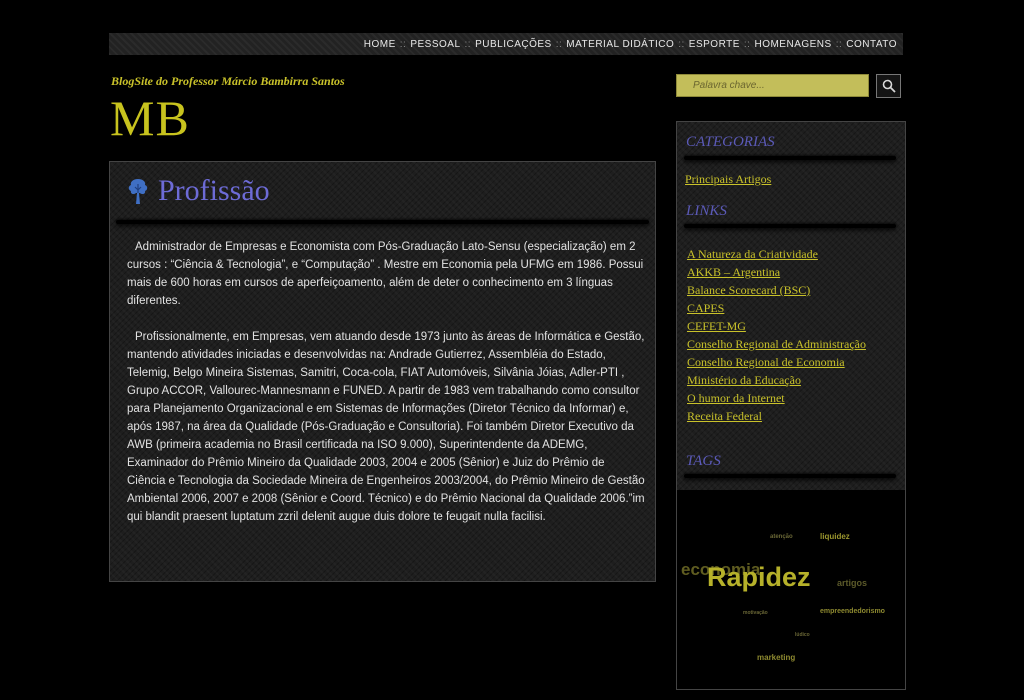  I want to click on nav-link-4: ESPORTE, so click(714, 44).